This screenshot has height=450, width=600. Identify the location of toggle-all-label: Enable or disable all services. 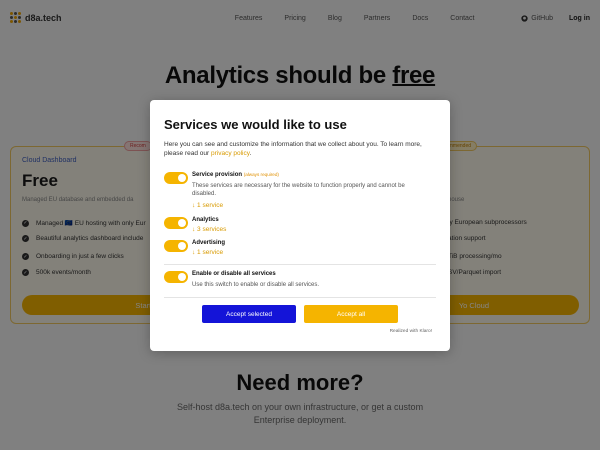
(234, 274).